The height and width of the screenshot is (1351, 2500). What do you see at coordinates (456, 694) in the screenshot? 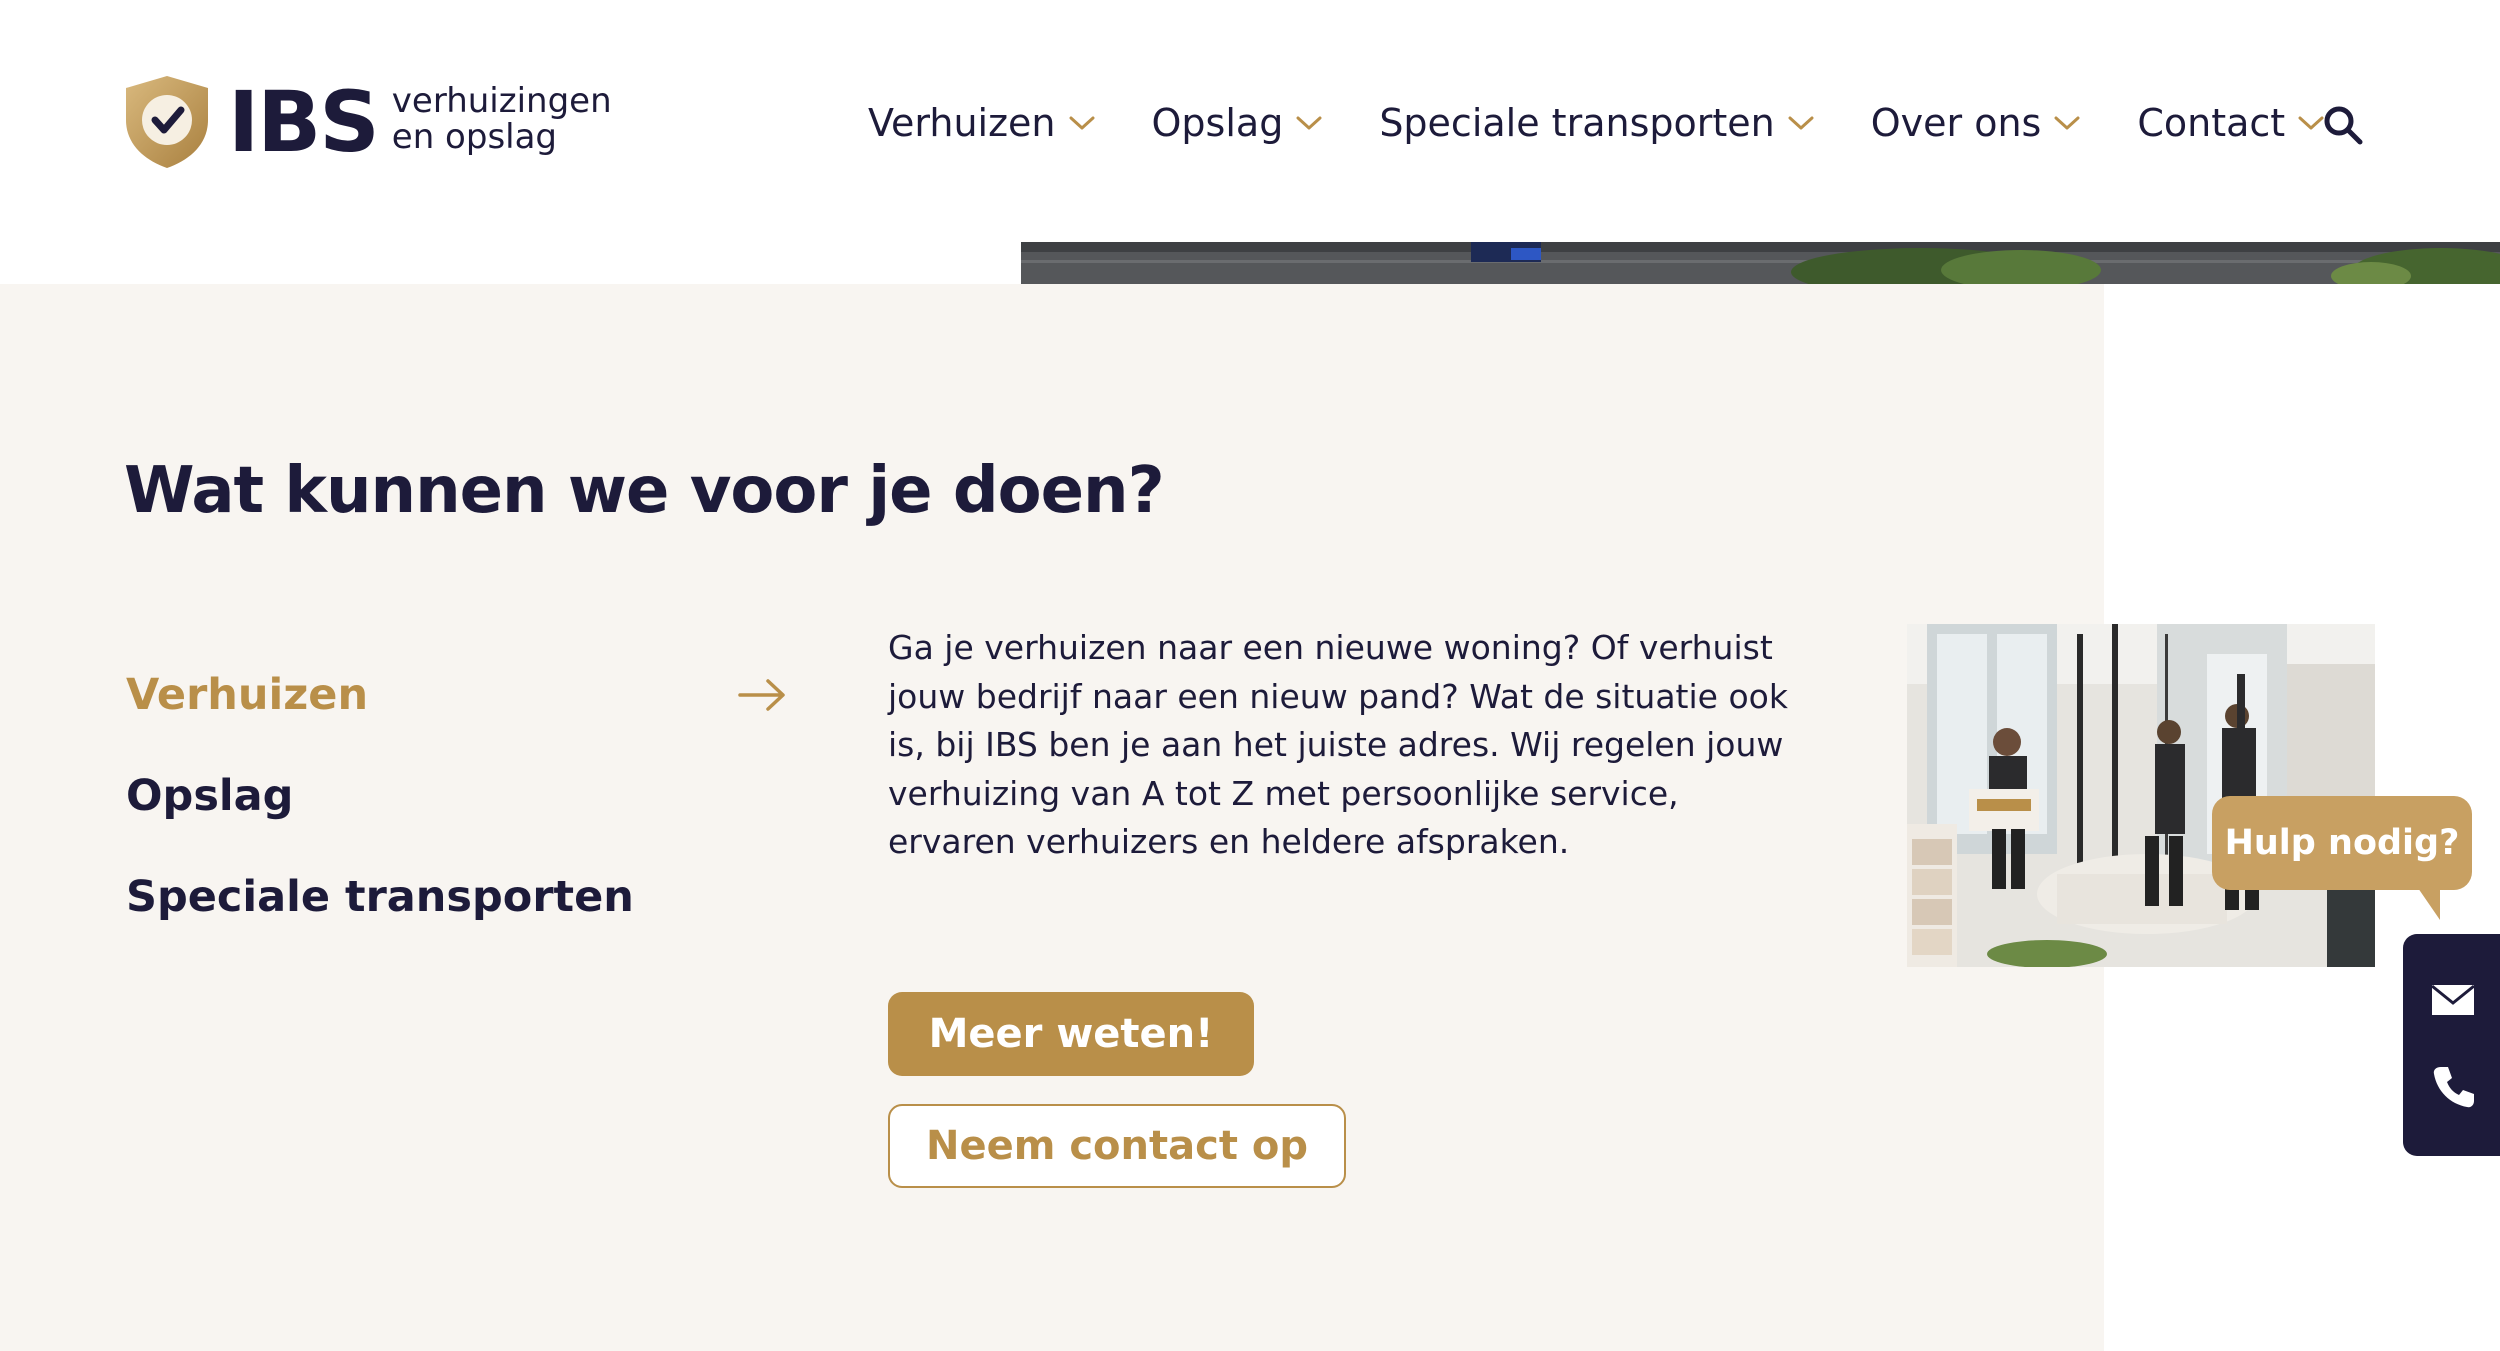
I see `service-item-verhuizen: Verhuizen` at bounding box center [456, 694].